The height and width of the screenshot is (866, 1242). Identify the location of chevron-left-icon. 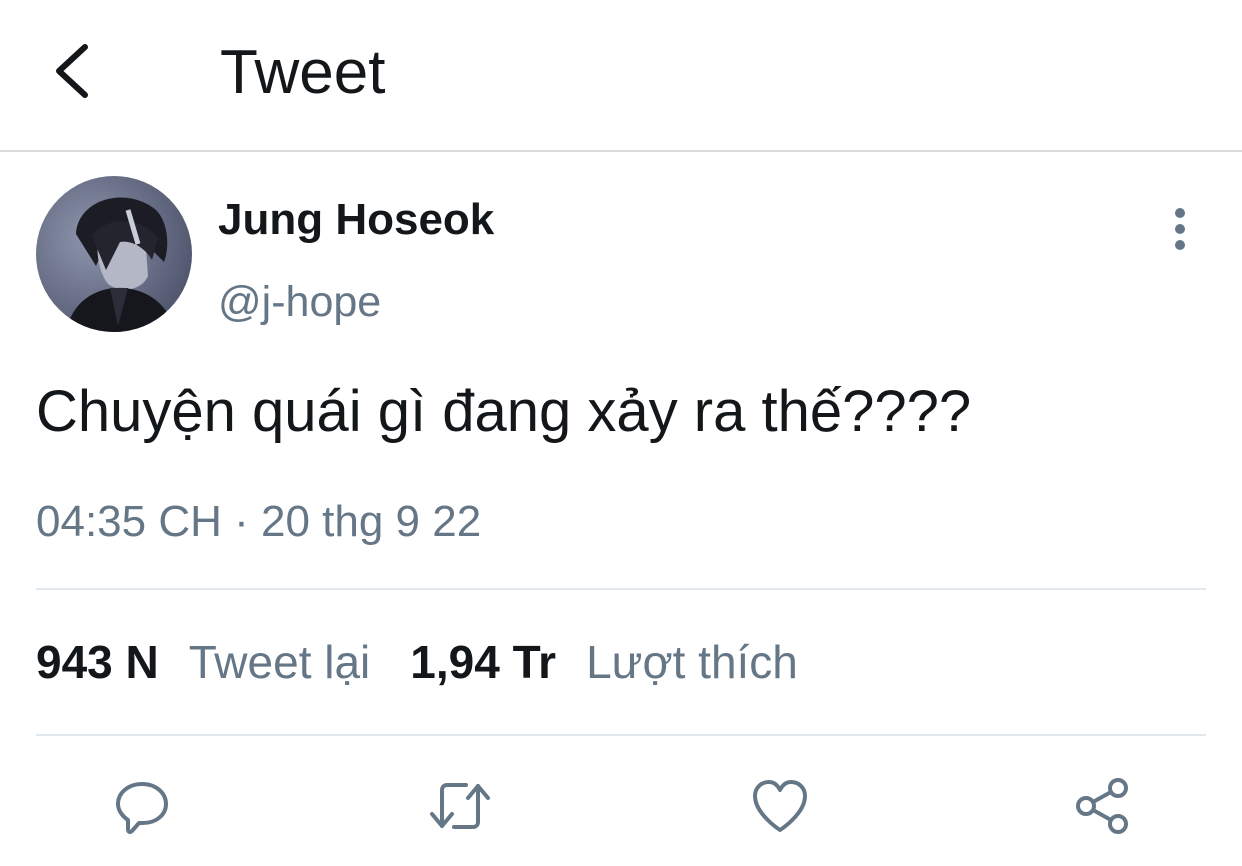
(72, 71).